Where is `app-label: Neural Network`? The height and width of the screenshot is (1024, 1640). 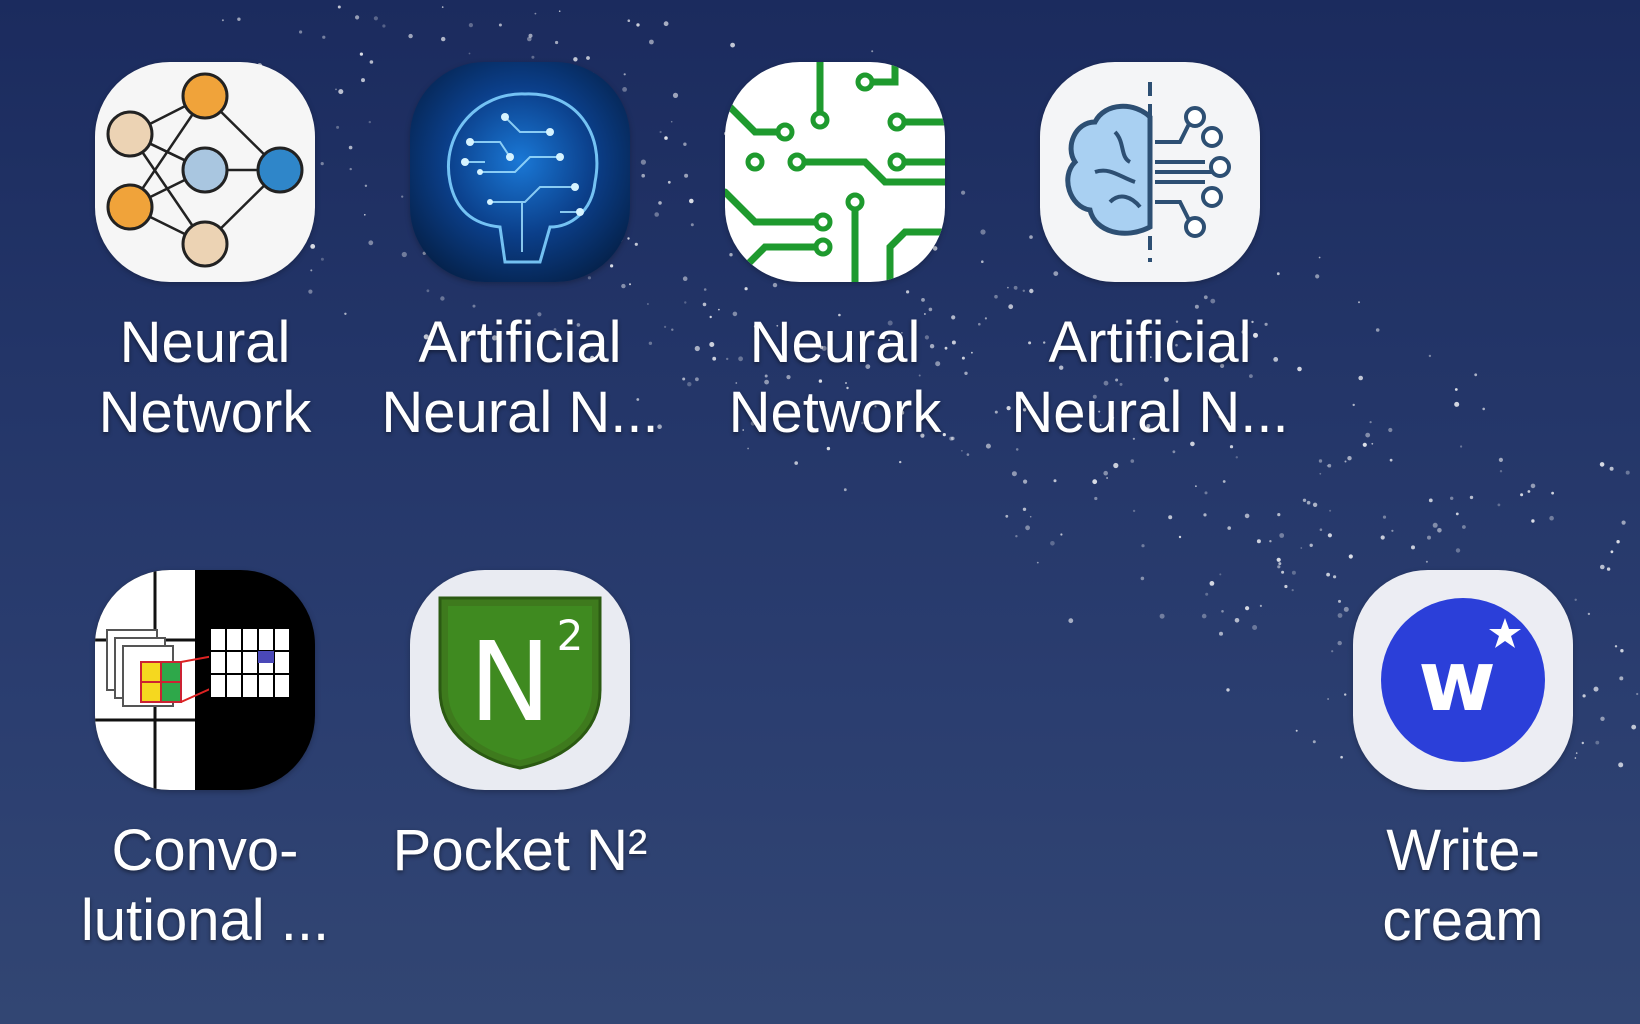
app-label: Neural Network is located at coordinates (205, 377).